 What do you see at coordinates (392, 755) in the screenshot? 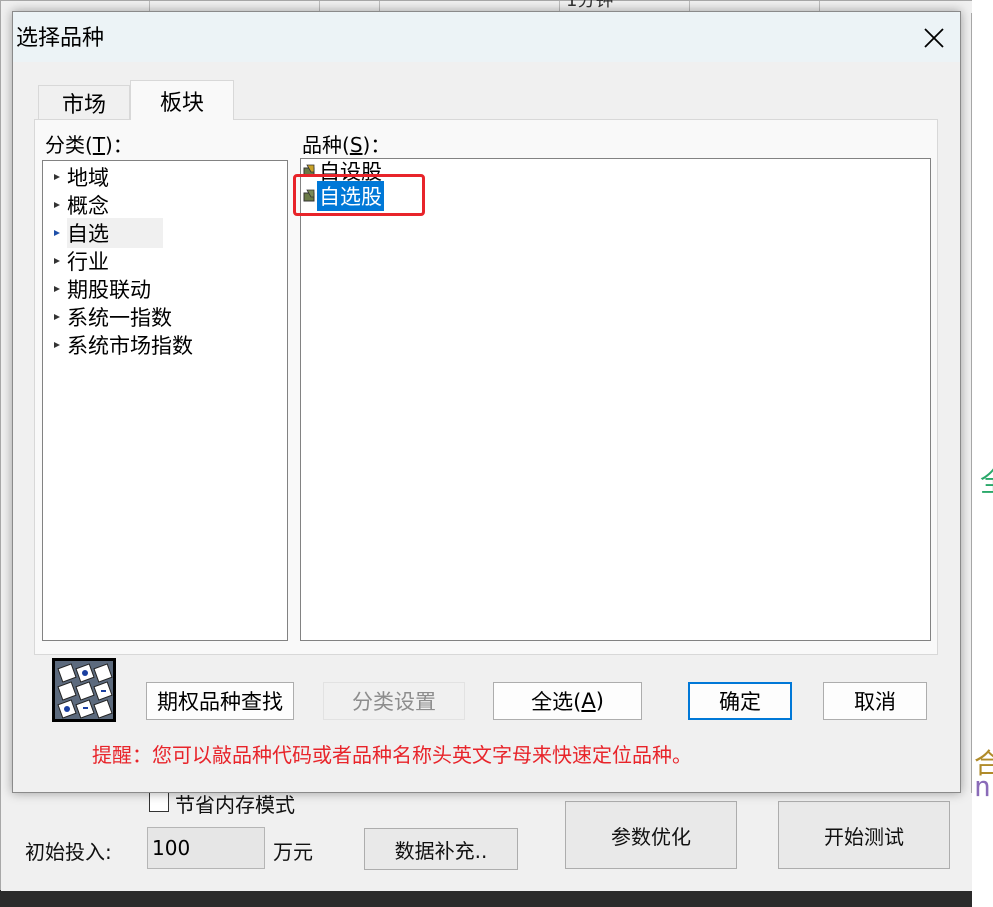
I see `hint-text: 提醒：您可以敲品种代码或者品种名称头英文字母来快速定位品种。` at bounding box center [392, 755].